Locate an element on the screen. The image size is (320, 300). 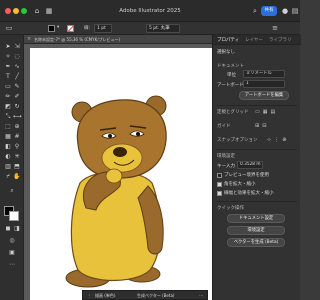
rotate-tool-icon: ↻ is located at coordinates (17, 107).